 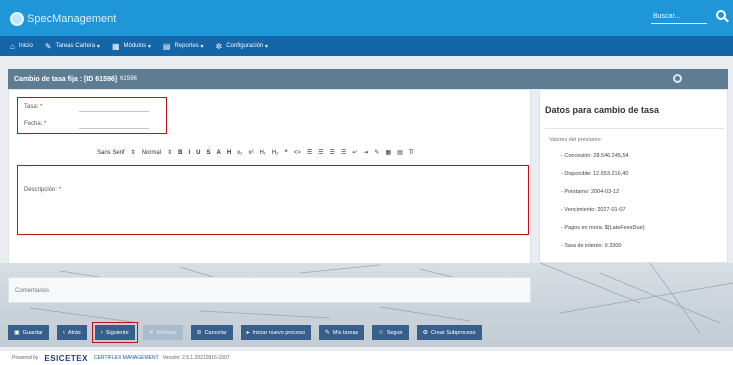 I want to click on button-label: Iniciar nuevo proceso, so click(x=278, y=332).